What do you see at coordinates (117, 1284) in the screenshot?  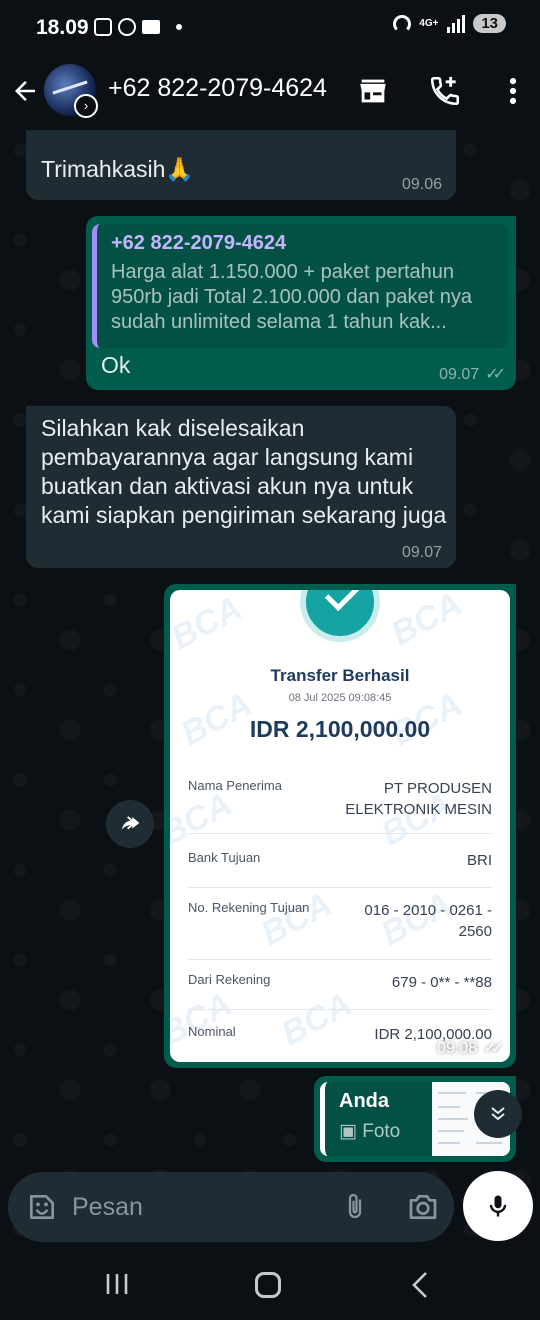 I see `recent-apps-icon` at bounding box center [117, 1284].